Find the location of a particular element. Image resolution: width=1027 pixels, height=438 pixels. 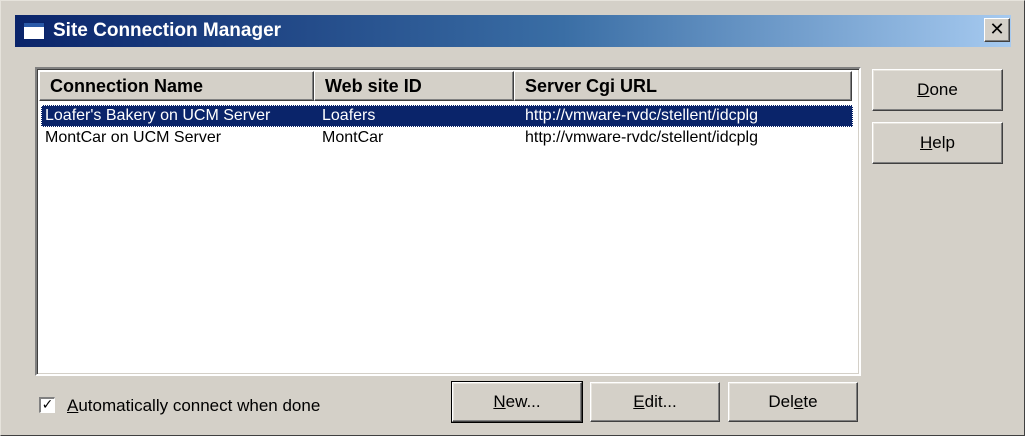

done-mnemonic: D is located at coordinates (923, 89).